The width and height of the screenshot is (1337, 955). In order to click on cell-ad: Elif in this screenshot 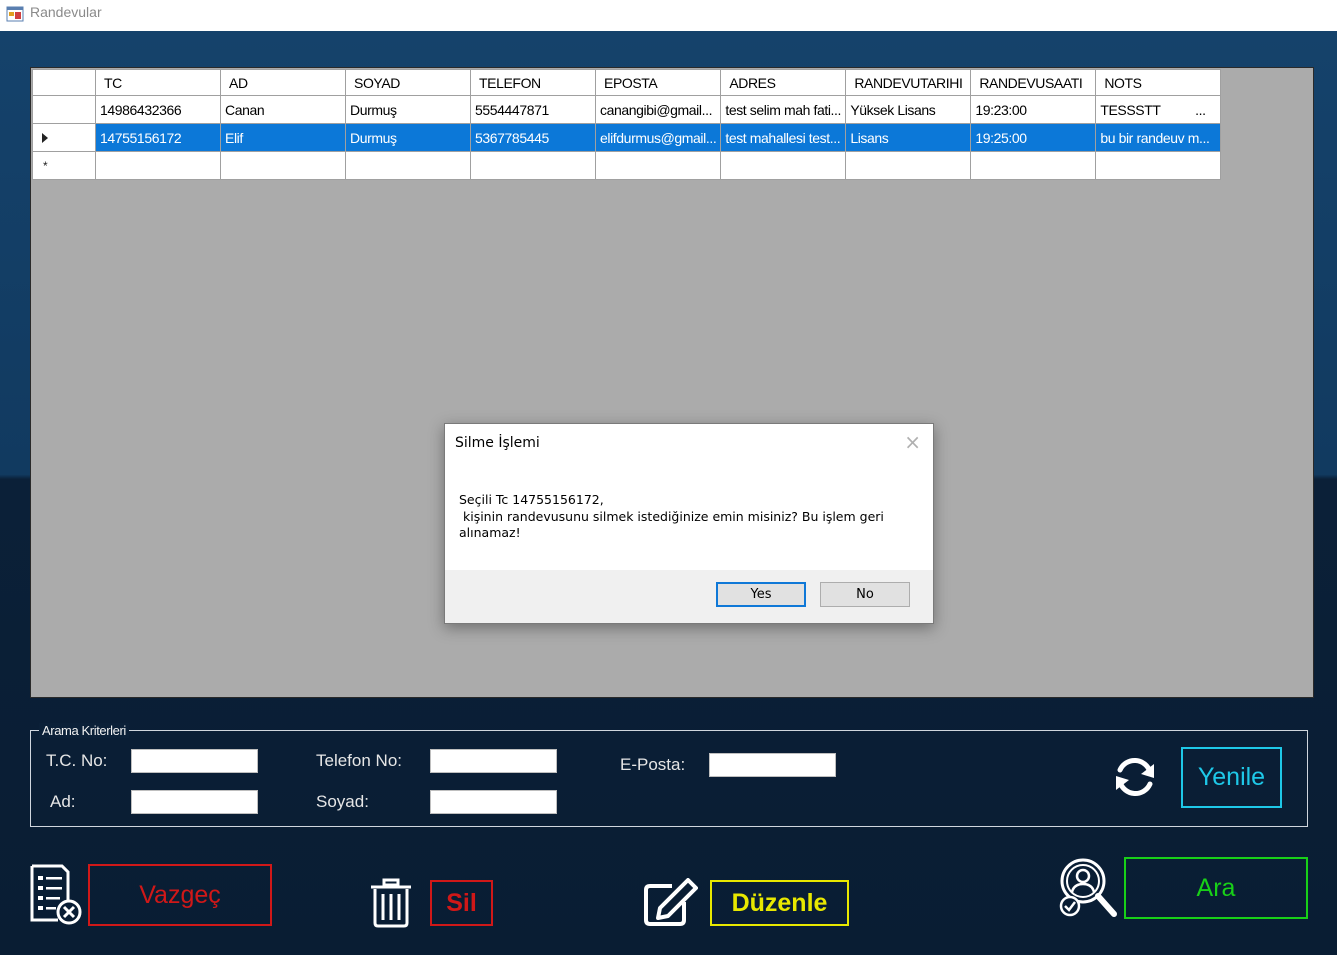, I will do `click(283, 137)`.